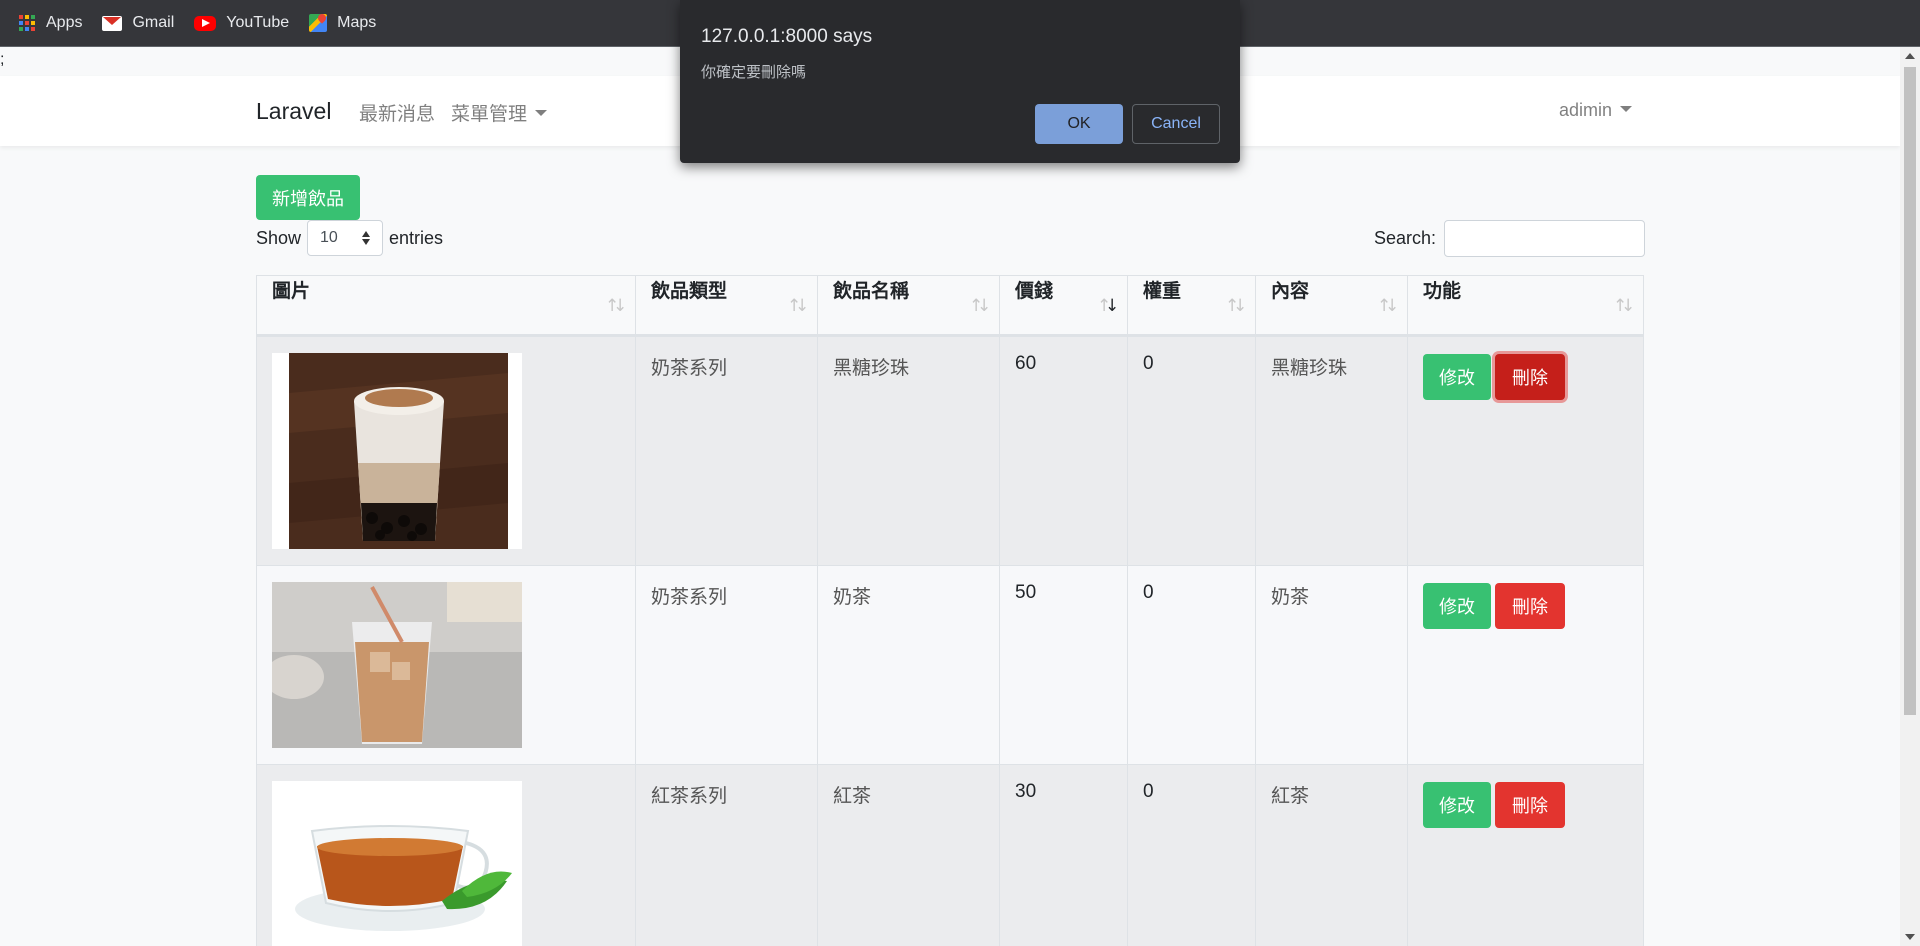 The width and height of the screenshot is (1920, 946). Describe the element at coordinates (293, 111) in the screenshot. I see `navbar-brand: Laravel` at that location.